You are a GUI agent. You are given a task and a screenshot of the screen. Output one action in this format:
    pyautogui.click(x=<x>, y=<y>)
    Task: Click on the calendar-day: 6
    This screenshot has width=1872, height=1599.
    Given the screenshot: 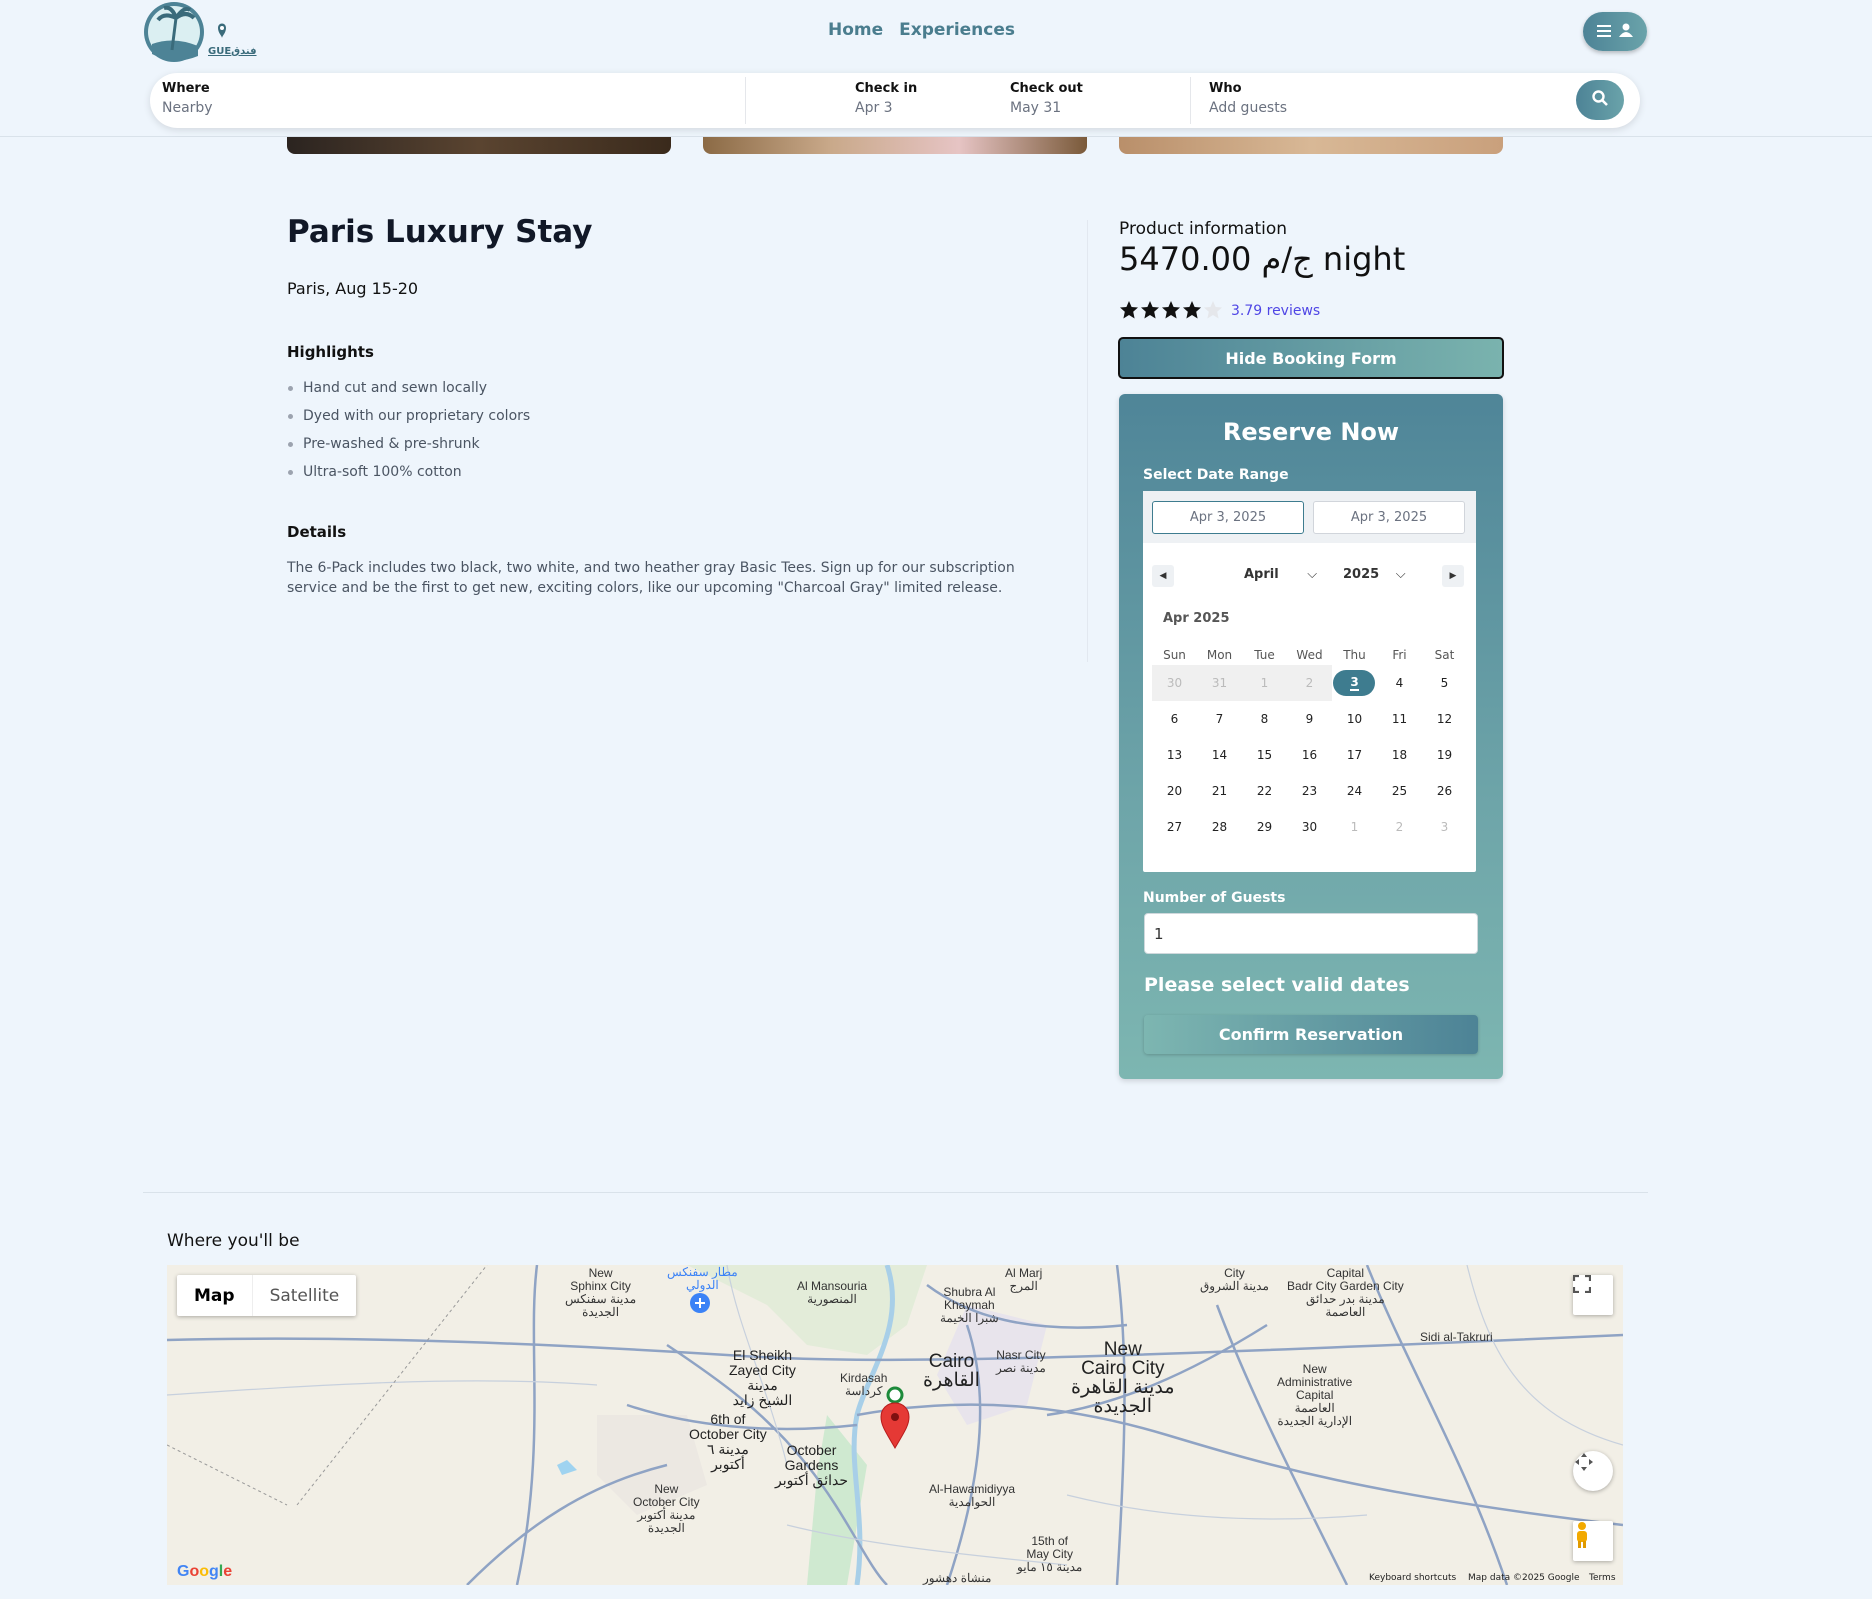 What is the action you would take?
    pyautogui.click(x=1174, y=719)
    